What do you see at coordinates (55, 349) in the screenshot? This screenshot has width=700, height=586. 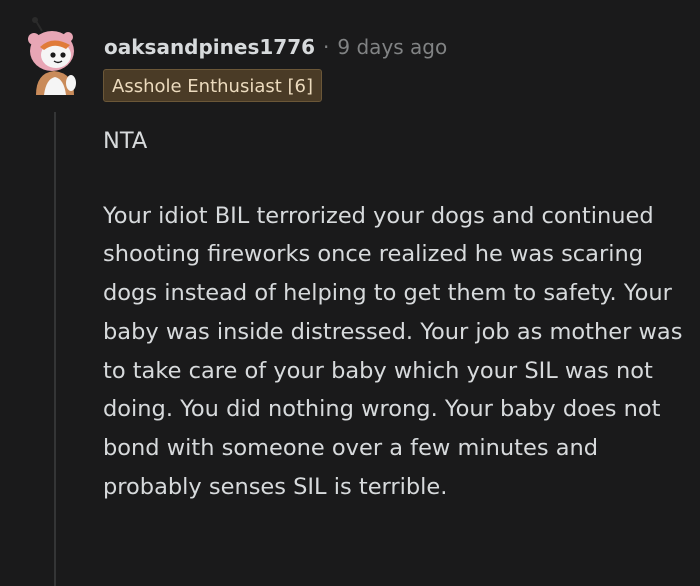 I see `thread-collapse-line` at bounding box center [55, 349].